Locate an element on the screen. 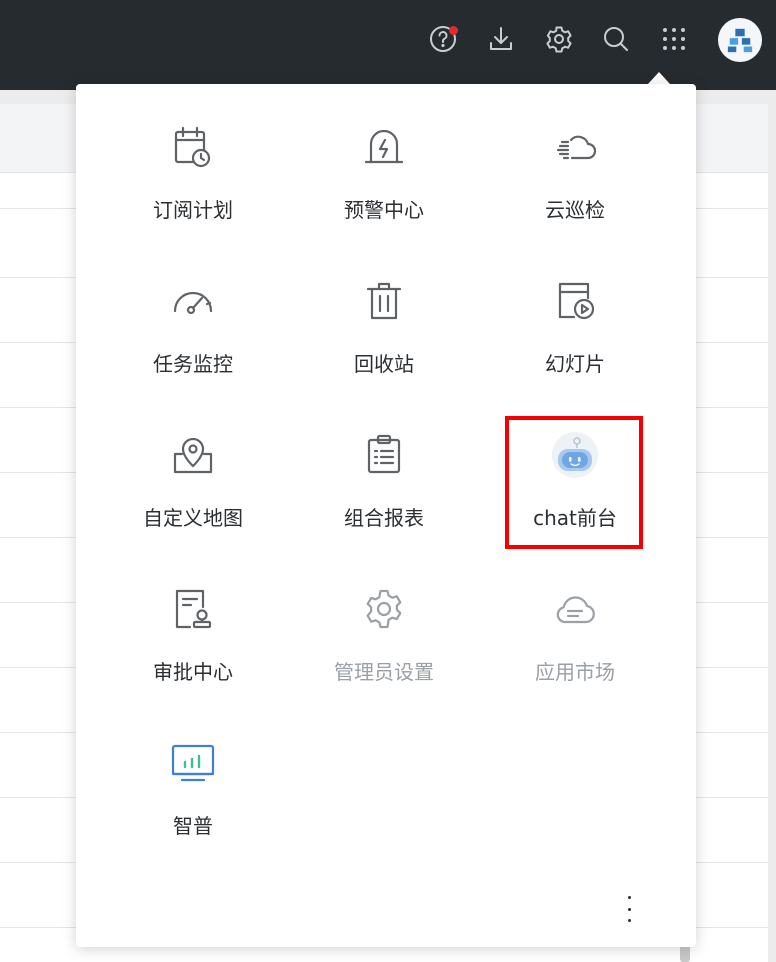 The width and height of the screenshot is (776, 962). app-recycle-bin: 回收站 is located at coordinates (384, 343).